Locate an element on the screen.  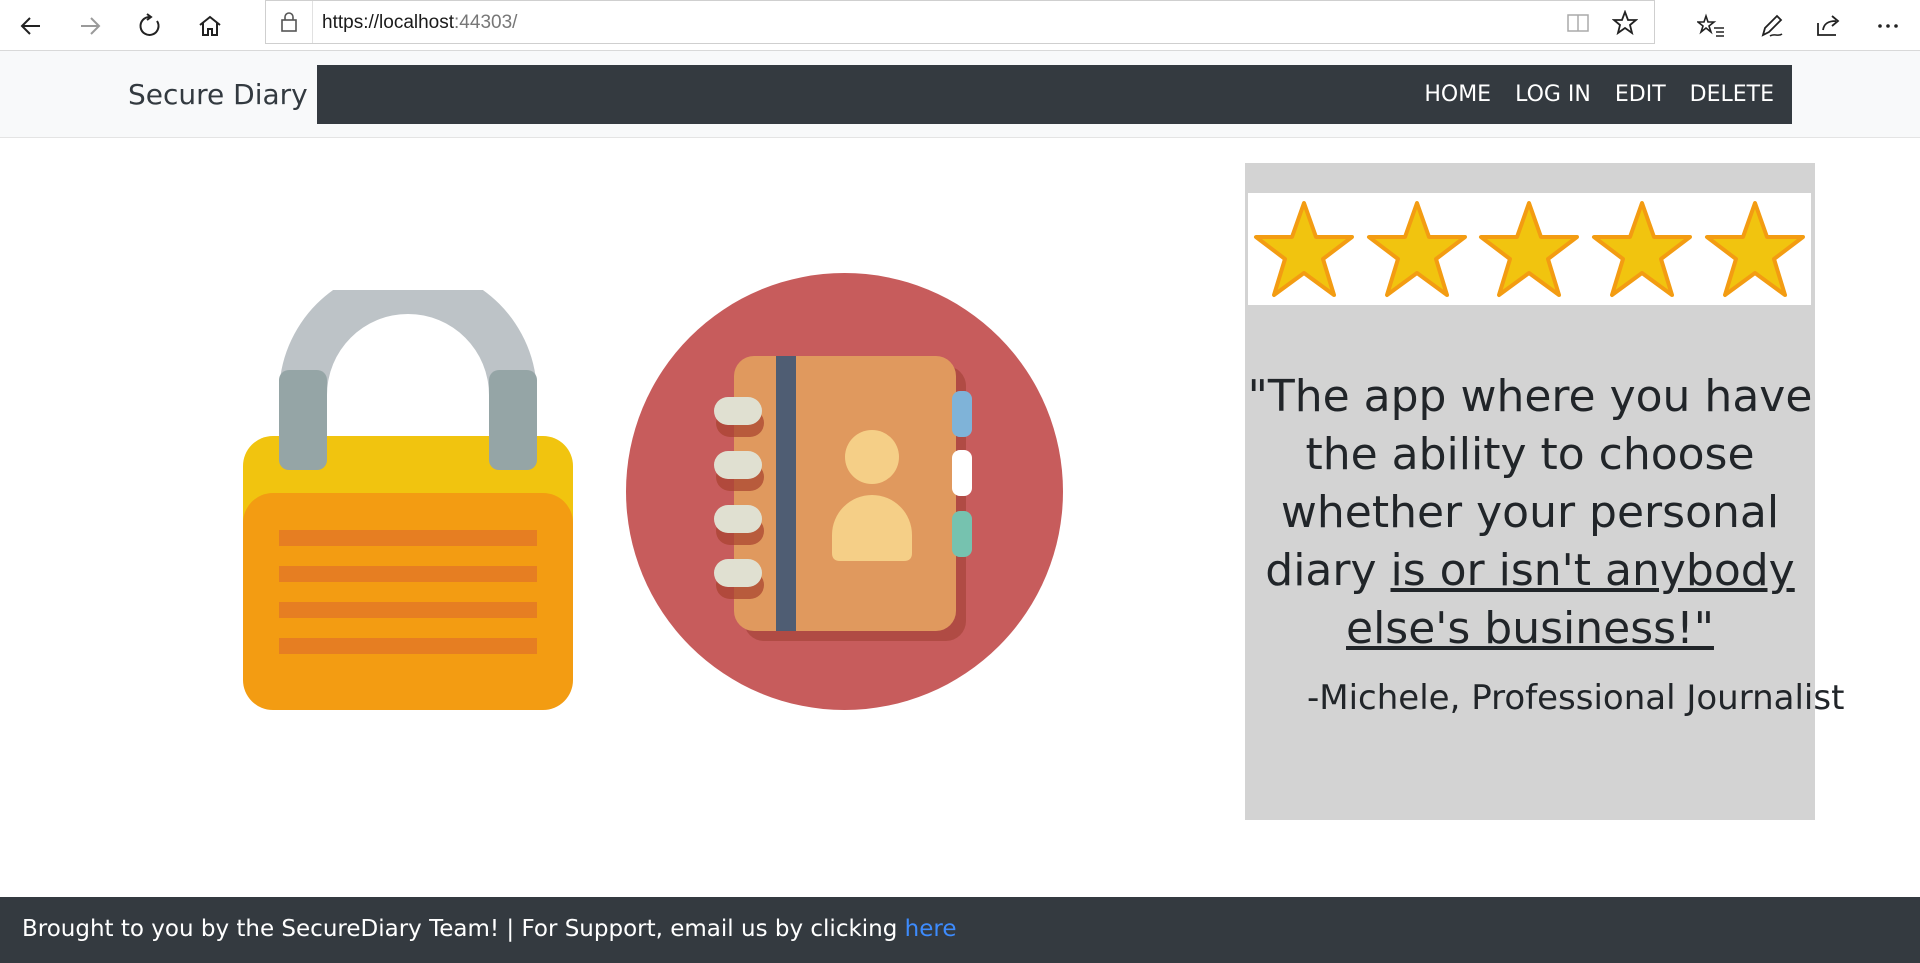
lock-icon is located at coordinates (289, 22).